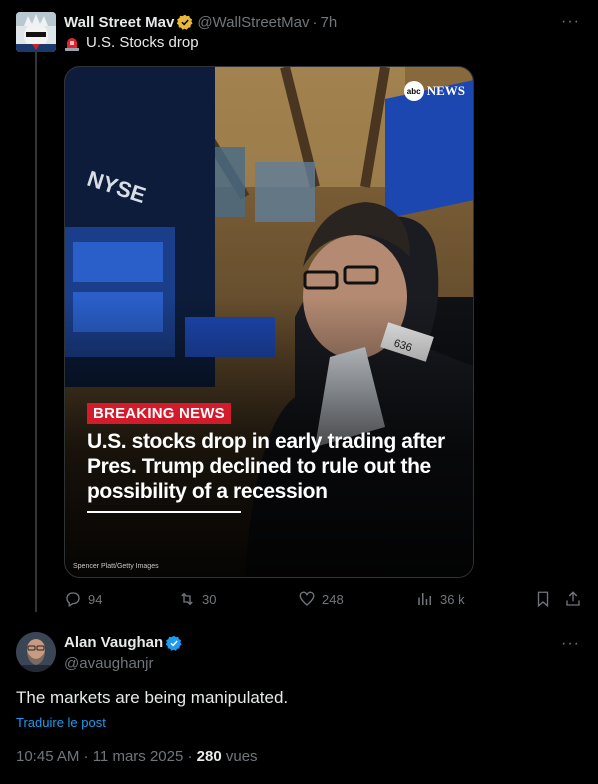 The width and height of the screenshot is (598, 784). What do you see at coordinates (329, 22) in the screenshot?
I see `timestamp: 7h` at bounding box center [329, 22].